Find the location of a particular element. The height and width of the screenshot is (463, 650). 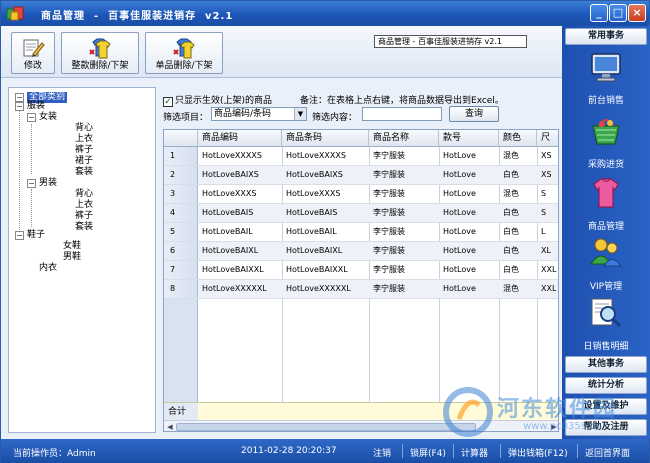

title-bar: 商品管理 - 百事佳服装进销存 v2.1 _ □ × is located at coordinates (325, 13).